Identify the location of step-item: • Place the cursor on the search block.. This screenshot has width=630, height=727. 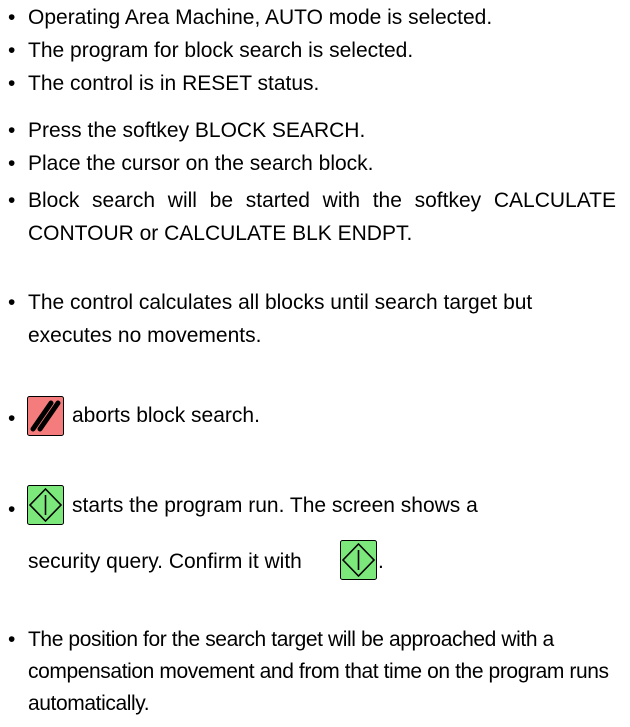
(312, 163).